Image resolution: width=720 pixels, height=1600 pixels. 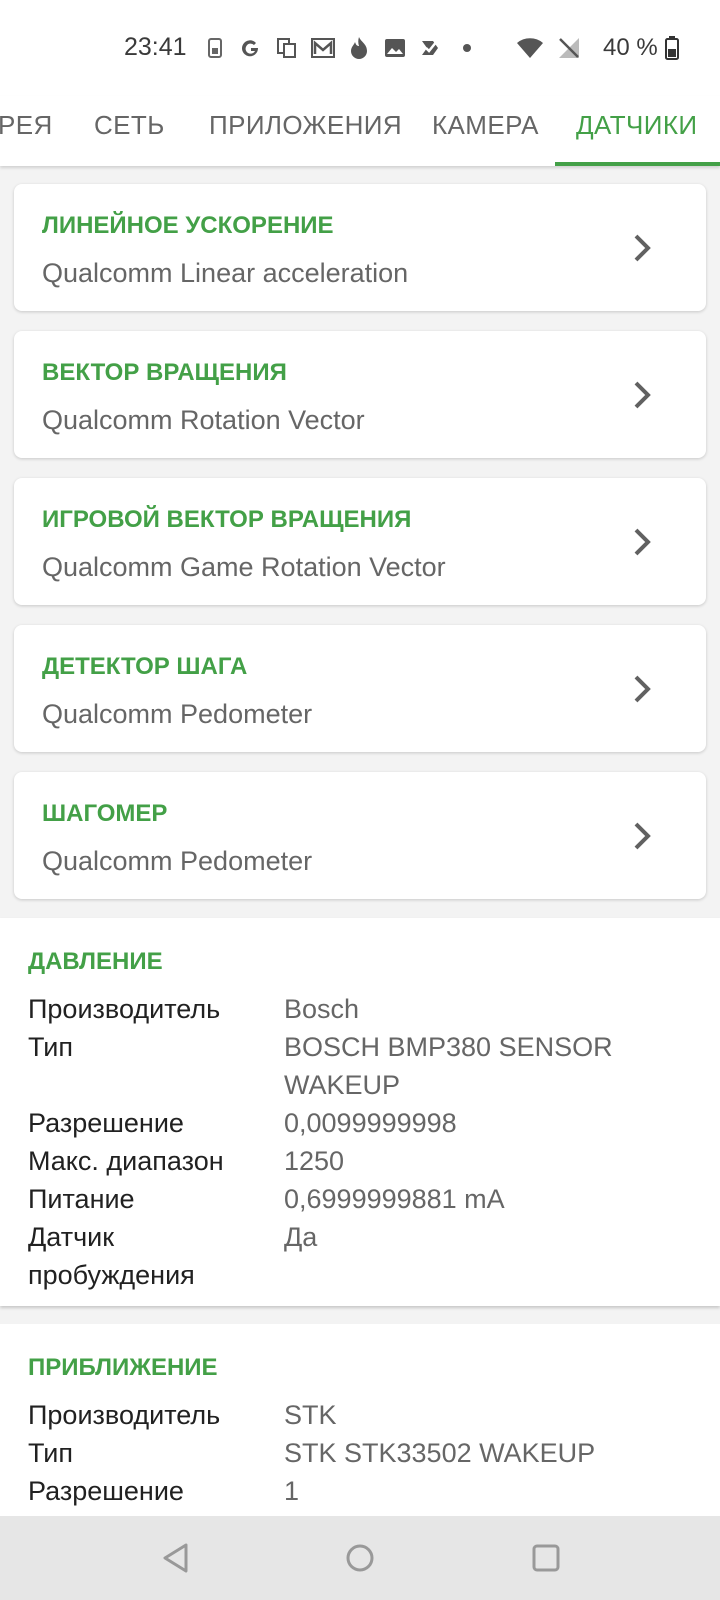 What do you see at coordinates (530, 48) in the screenshot?
I see `wifi-icon` at bounding box center [530, 48].